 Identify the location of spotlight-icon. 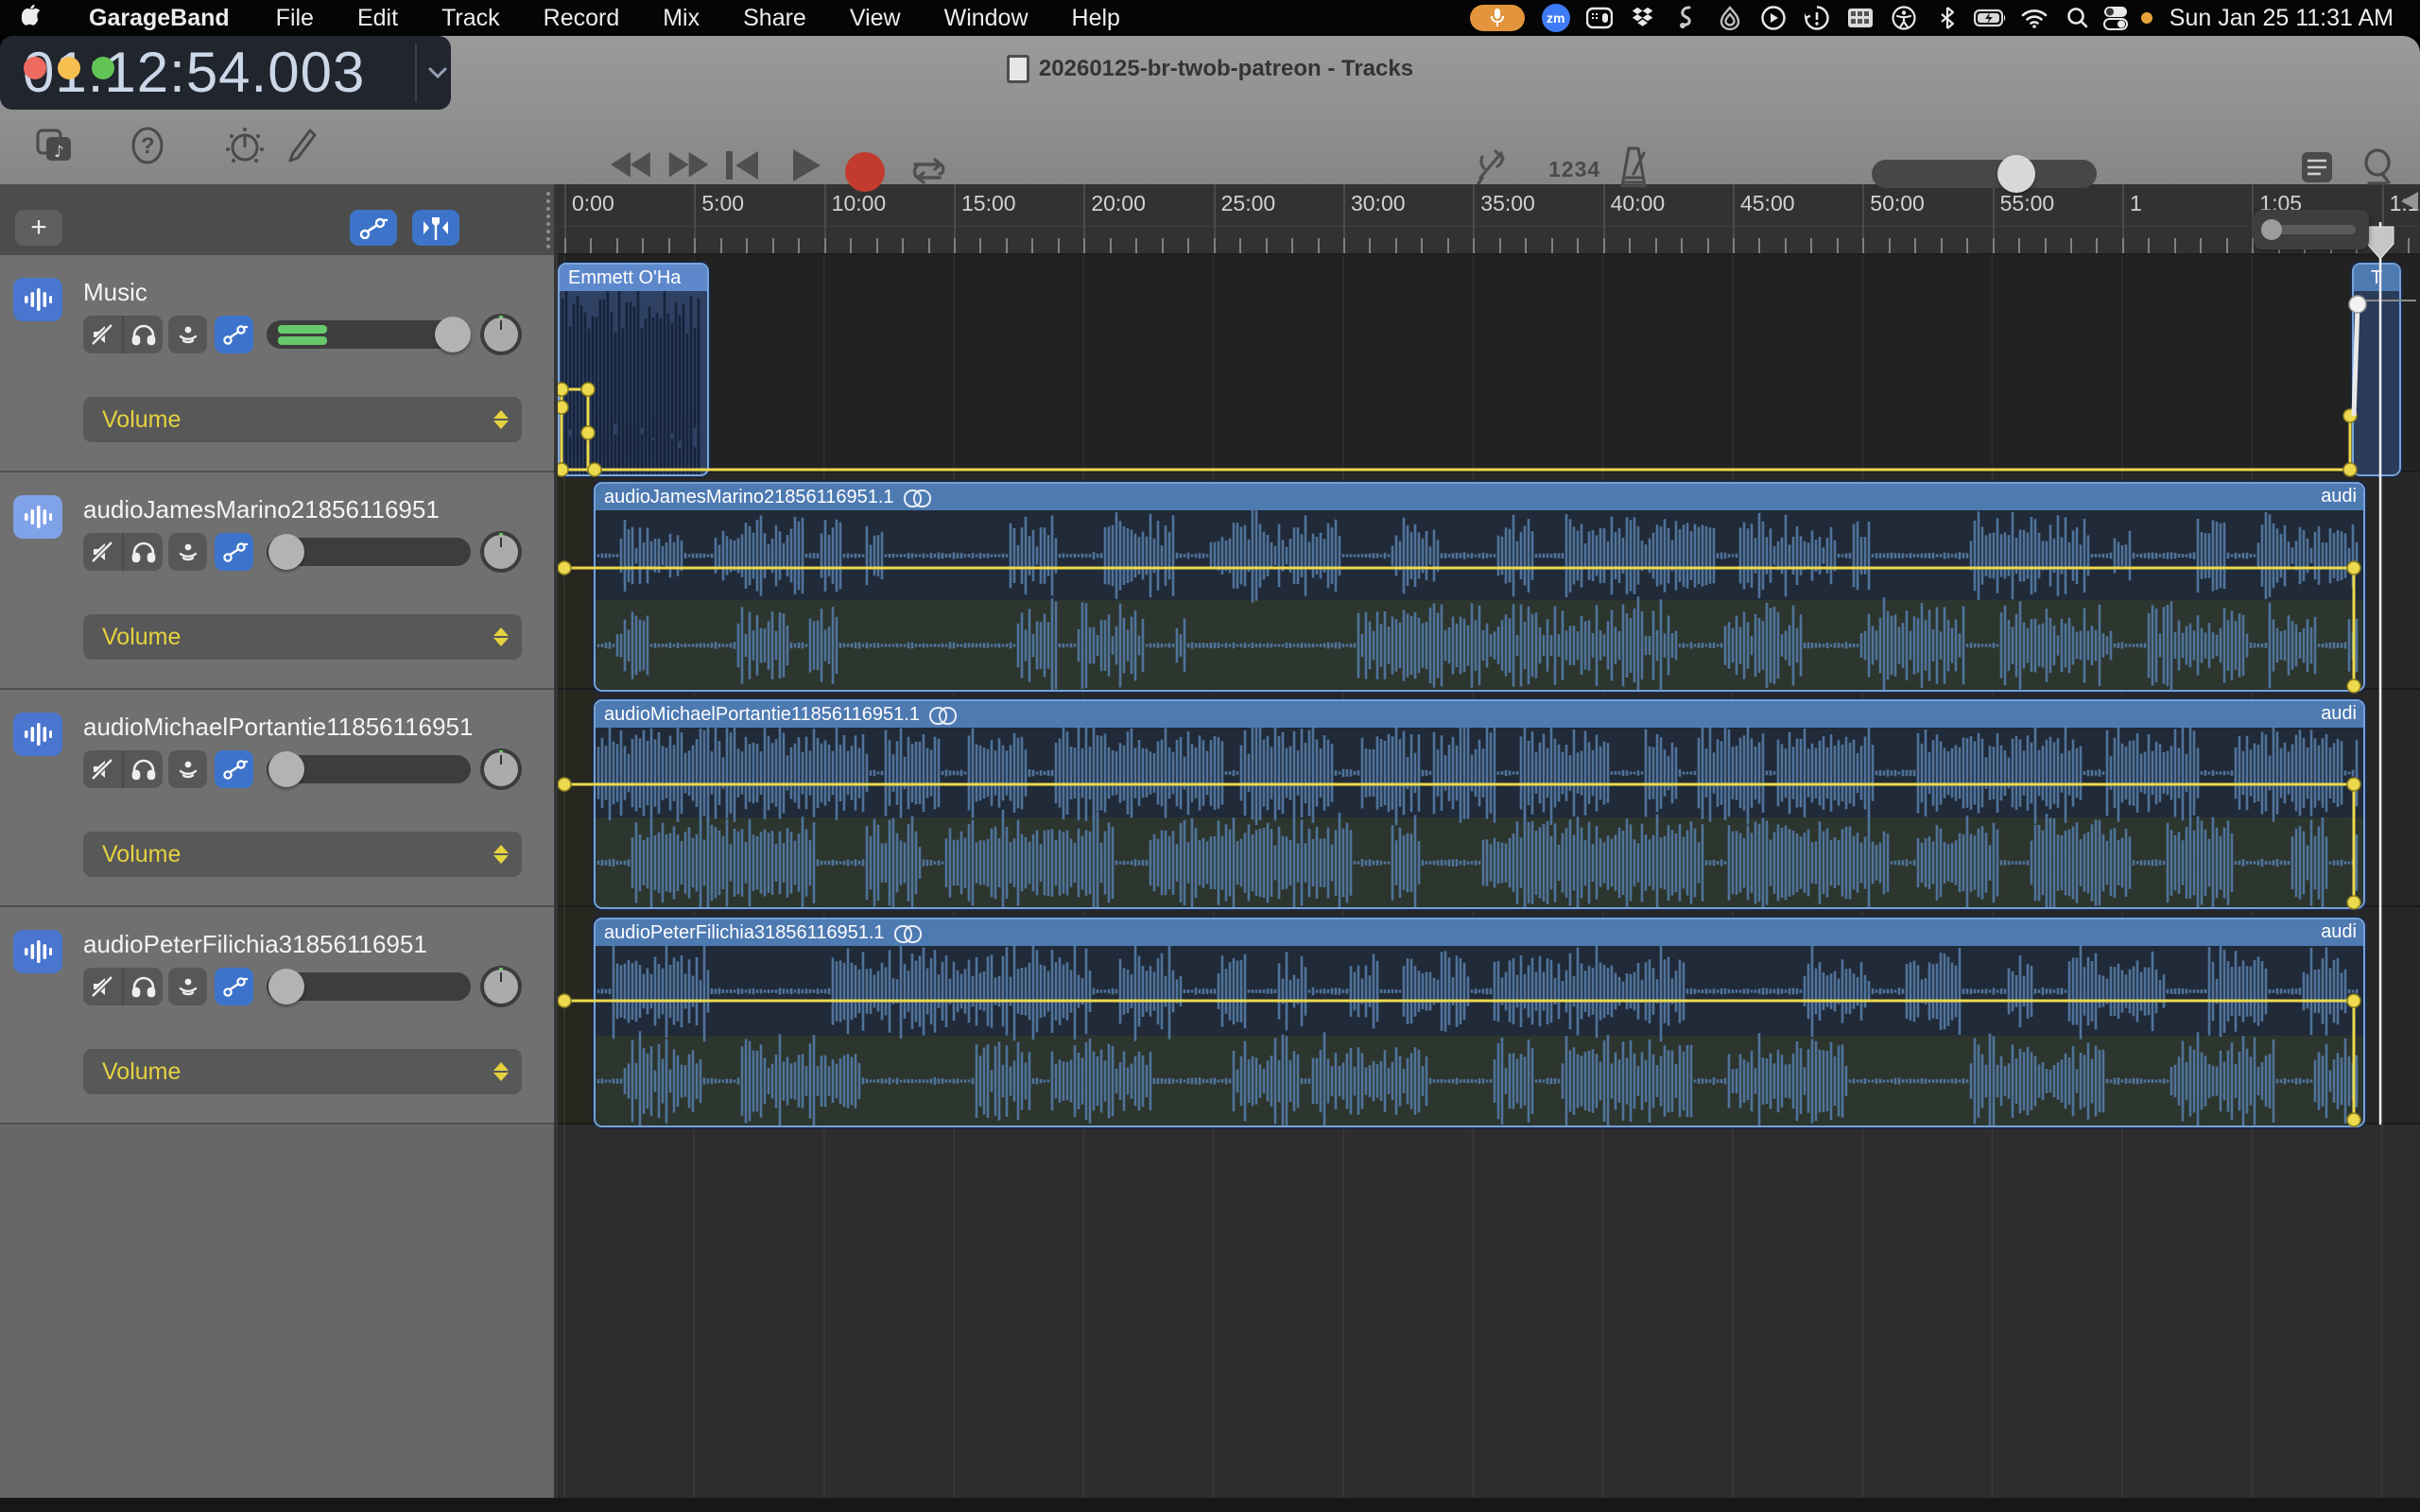
(2078, 18).